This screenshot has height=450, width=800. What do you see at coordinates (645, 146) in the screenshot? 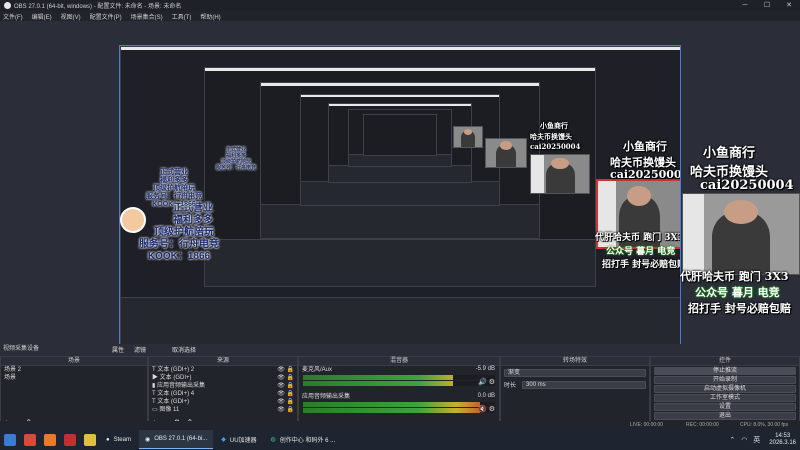
I see `shop-text-copy-line-1: 小鱼商行` at bounding box center [645, 146].